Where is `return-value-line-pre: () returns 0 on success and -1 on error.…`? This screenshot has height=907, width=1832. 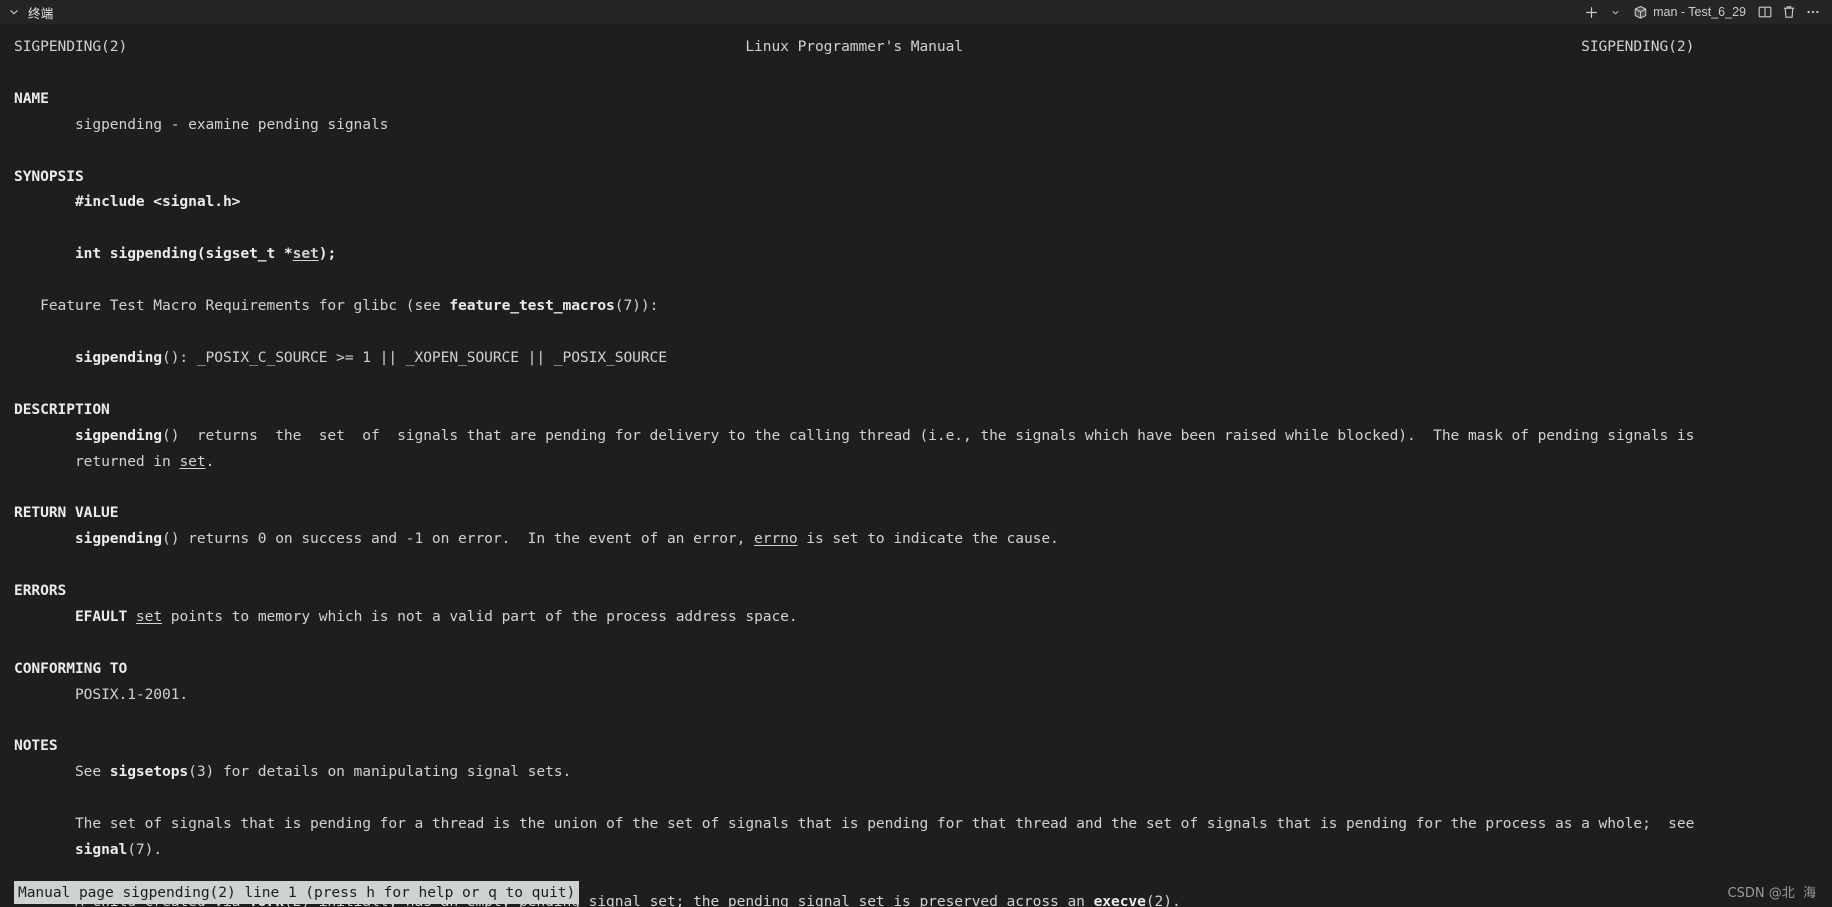 return-value-line-pre: () returns 0 on success and -1 on error.… is located at coordinates (458, 539).